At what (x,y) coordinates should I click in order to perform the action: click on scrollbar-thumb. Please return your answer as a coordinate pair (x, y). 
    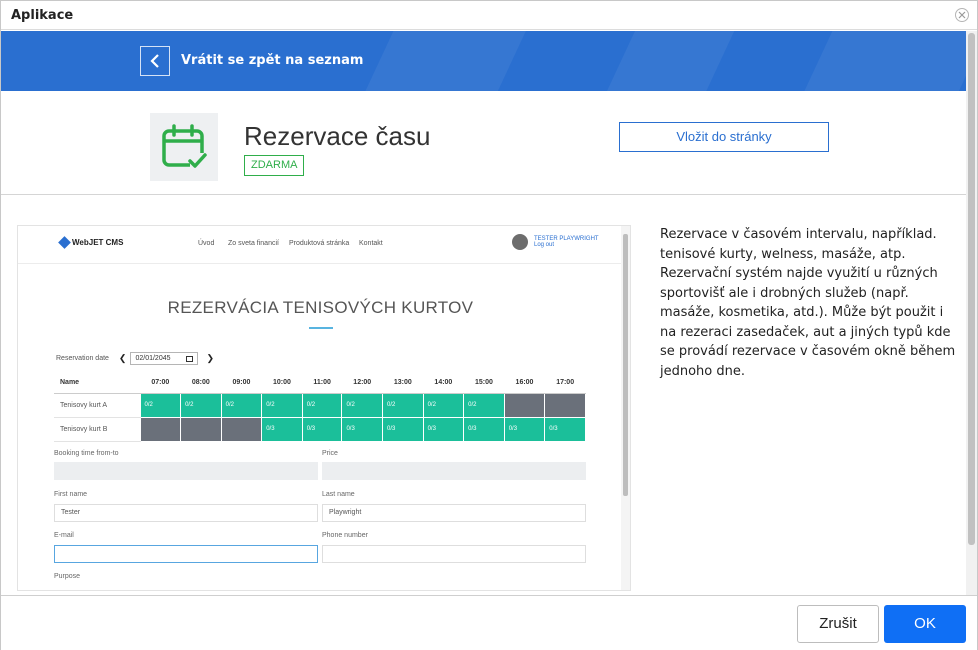
    Looking at the image, I should click on (971, 289).